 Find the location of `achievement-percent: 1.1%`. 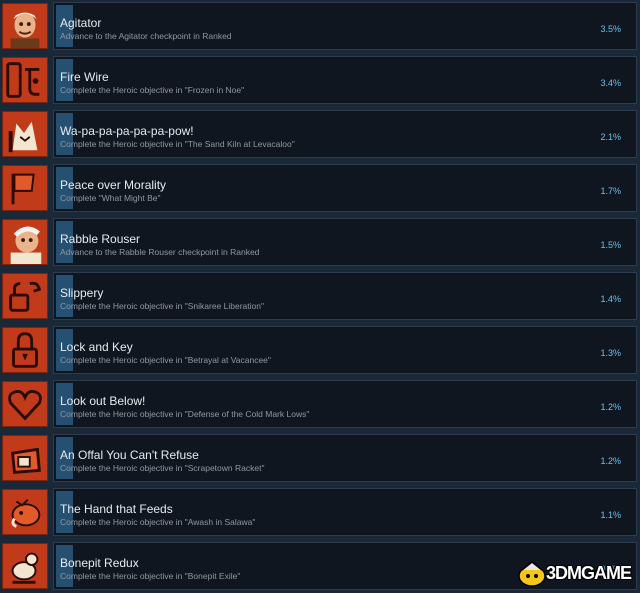

achievement-percent: 1.1% is located at coordinates (610, 515).